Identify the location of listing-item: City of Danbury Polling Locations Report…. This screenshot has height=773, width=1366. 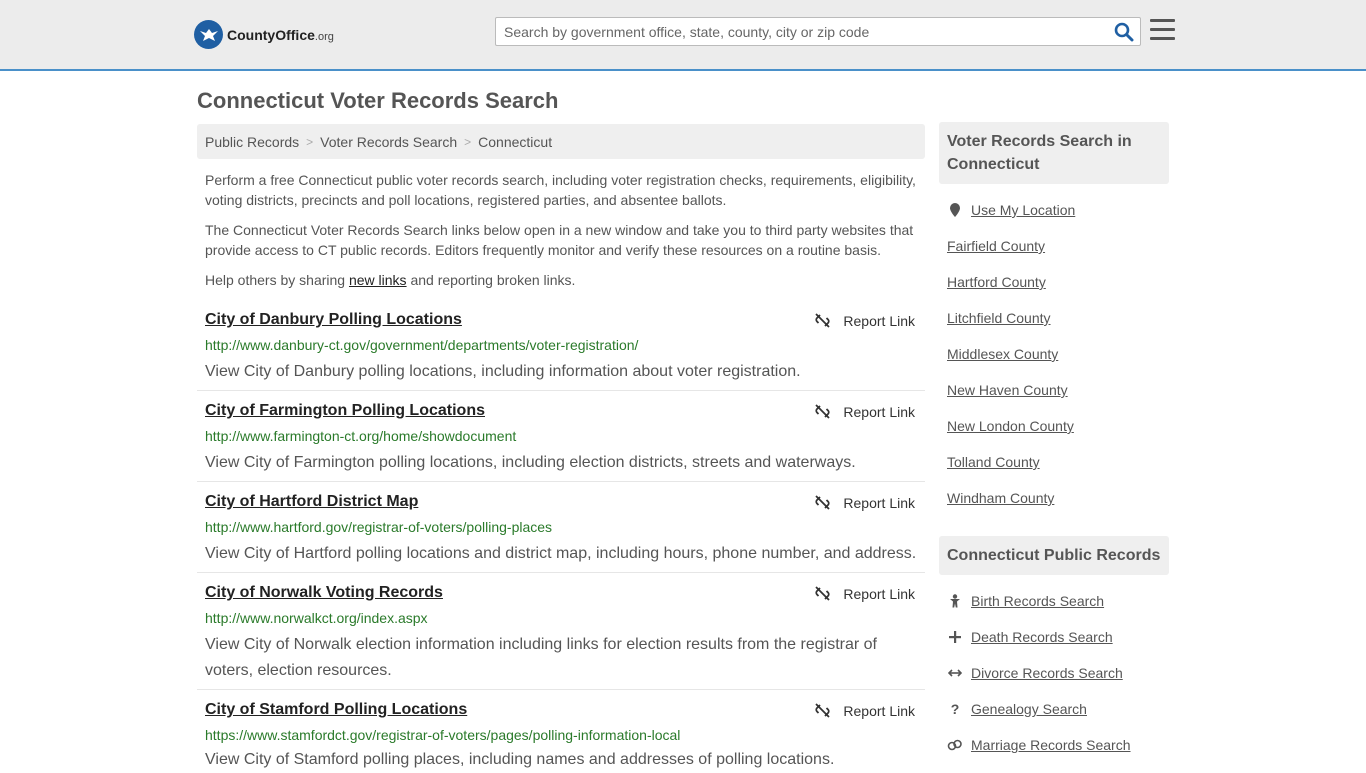
(561, 351).